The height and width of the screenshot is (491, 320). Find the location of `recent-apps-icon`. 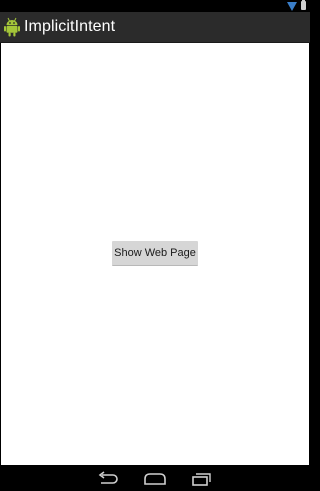

recent-apps-icon is located at coordinates (203, 479).